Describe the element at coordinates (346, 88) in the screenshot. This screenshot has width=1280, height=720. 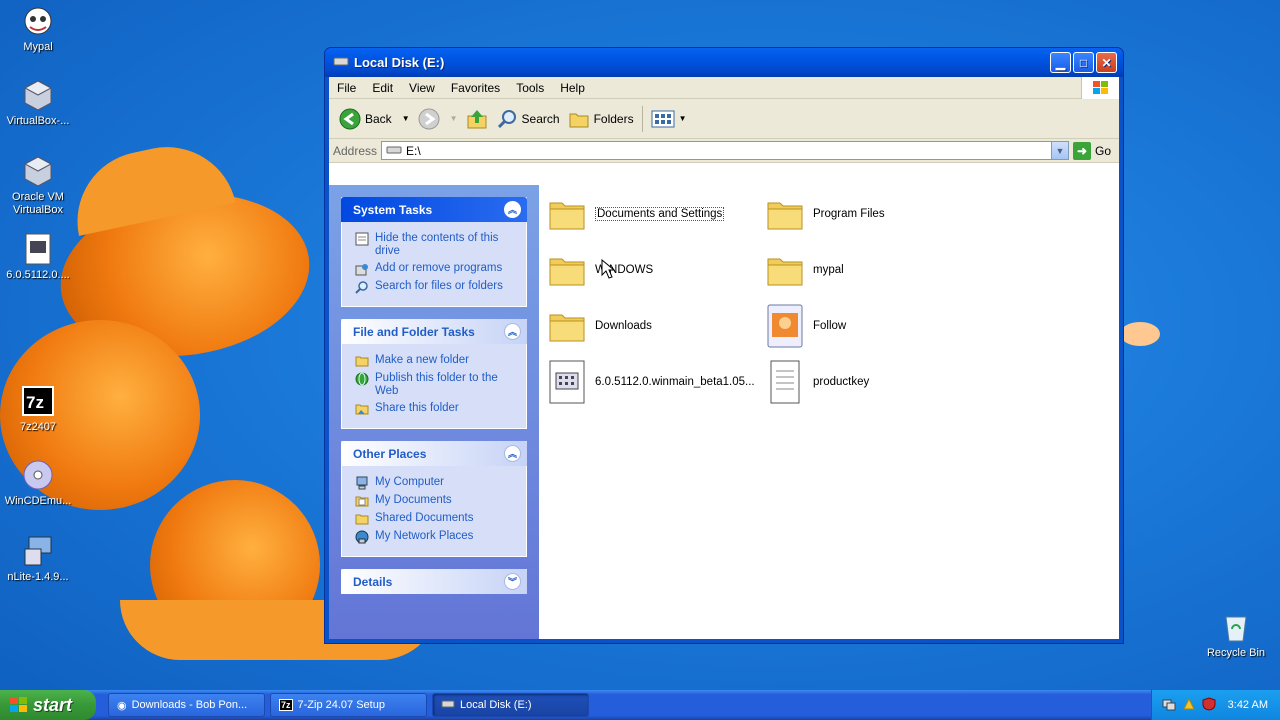
I see `menu-file: File` at that location.